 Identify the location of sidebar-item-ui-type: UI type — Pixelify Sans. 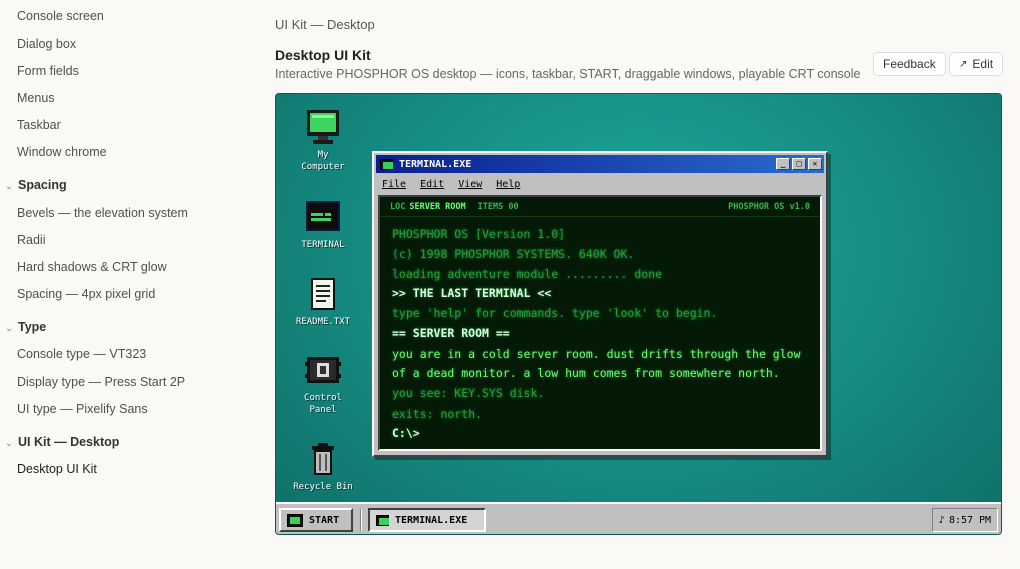
(82, 409).